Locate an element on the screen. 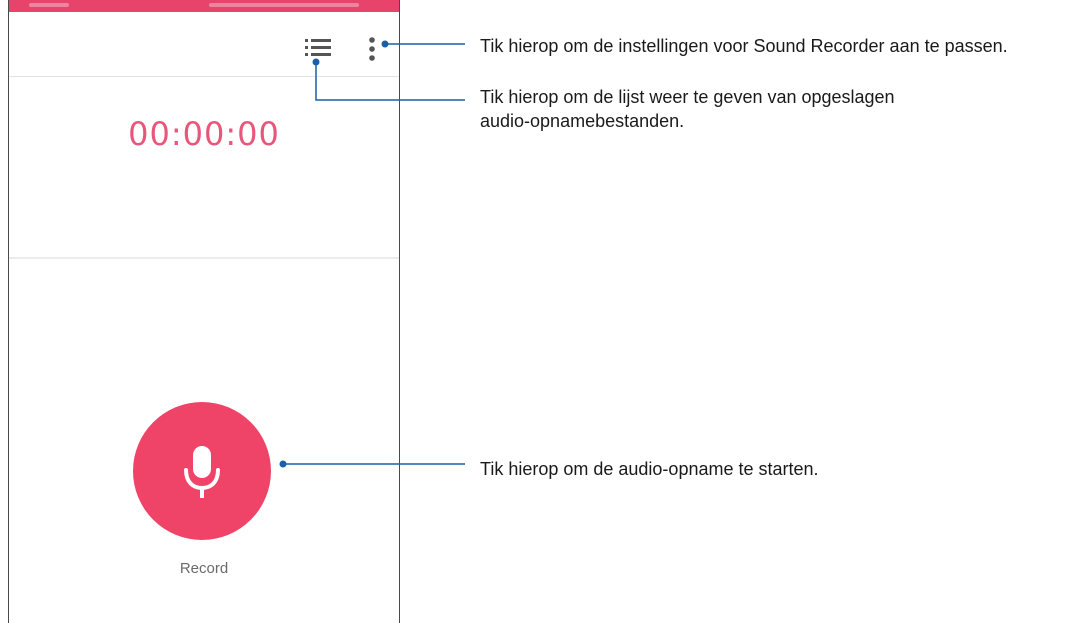 This screenshot has width=1075, height=623. status-bar-info is located at coordinates (284, 5).